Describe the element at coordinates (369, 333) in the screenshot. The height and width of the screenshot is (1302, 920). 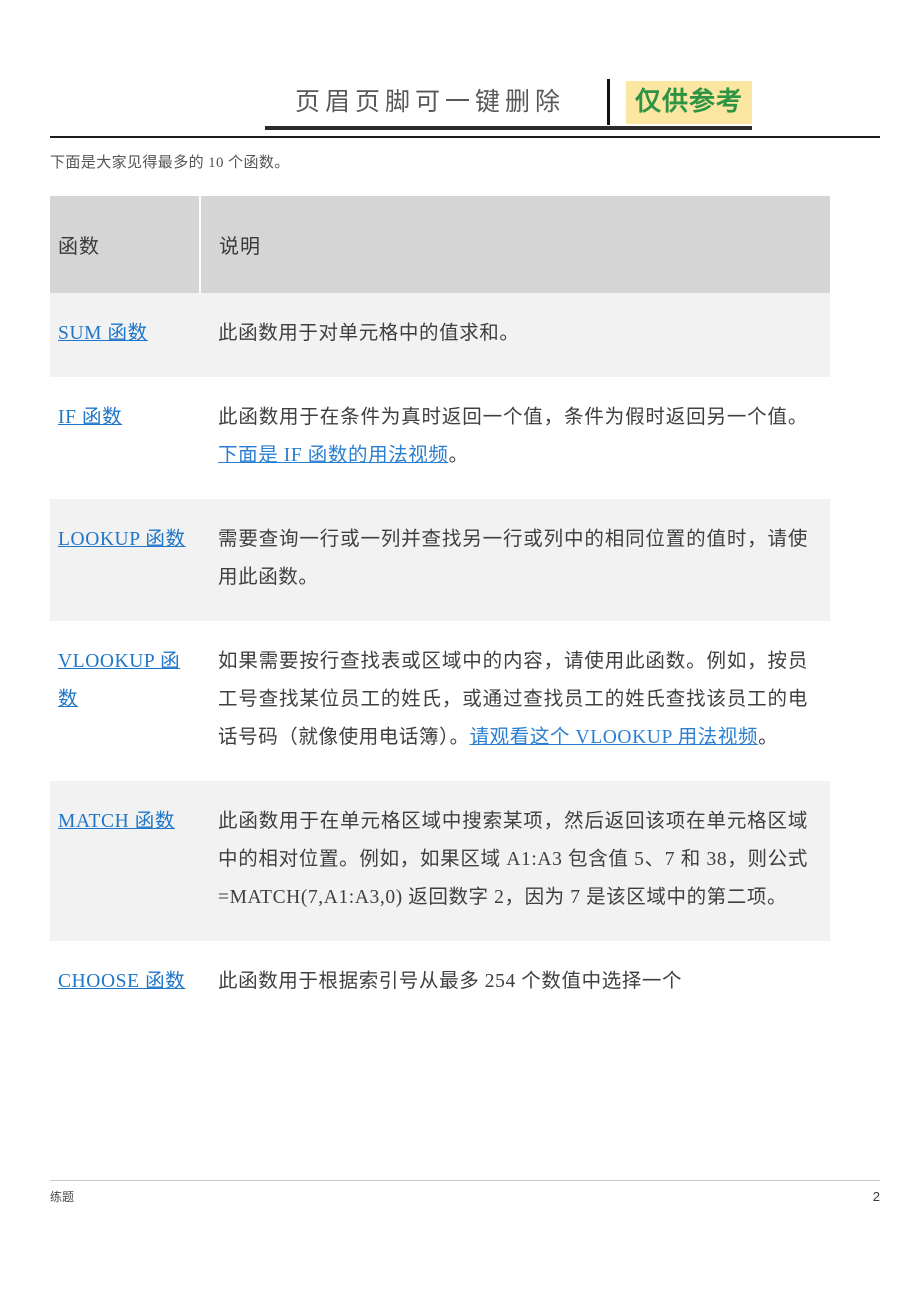
I see `description-text: 此函数用于对单元格中的值求和。` at that location.